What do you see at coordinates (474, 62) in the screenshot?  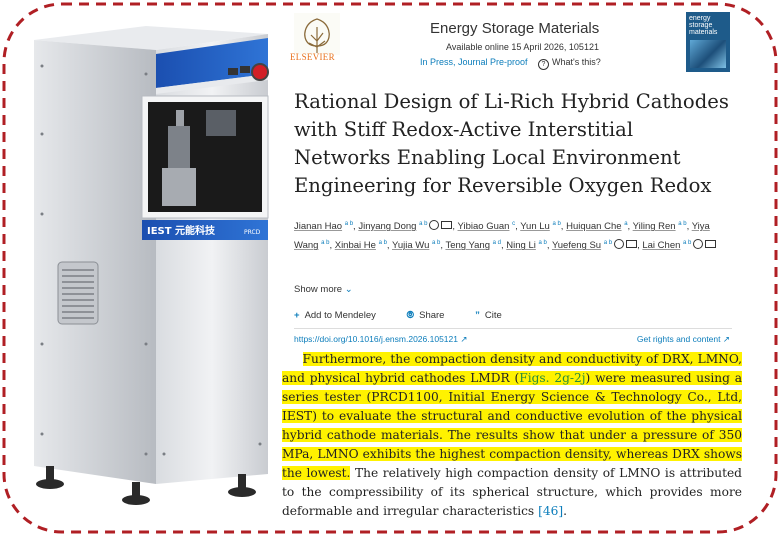 I see `in-press-link: In Press, Journal Pre-proof` at bounding box center [474, 62].